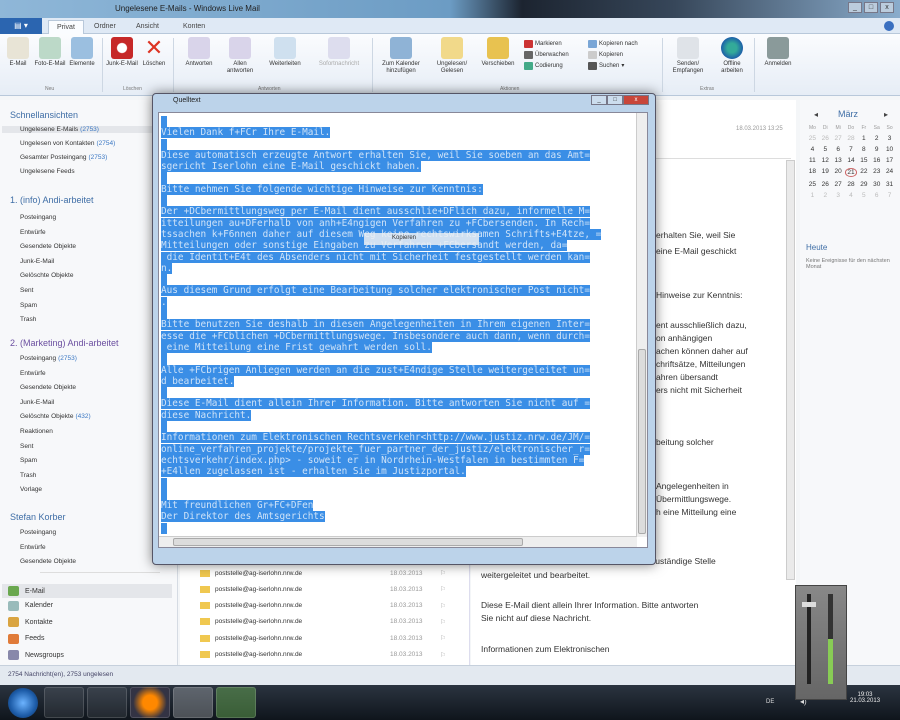 This screenshot has height=720, width=900. Describe the element at coordinates (615, 100) in the screenshot. I see `dialog-maximize-button: □` at that location.